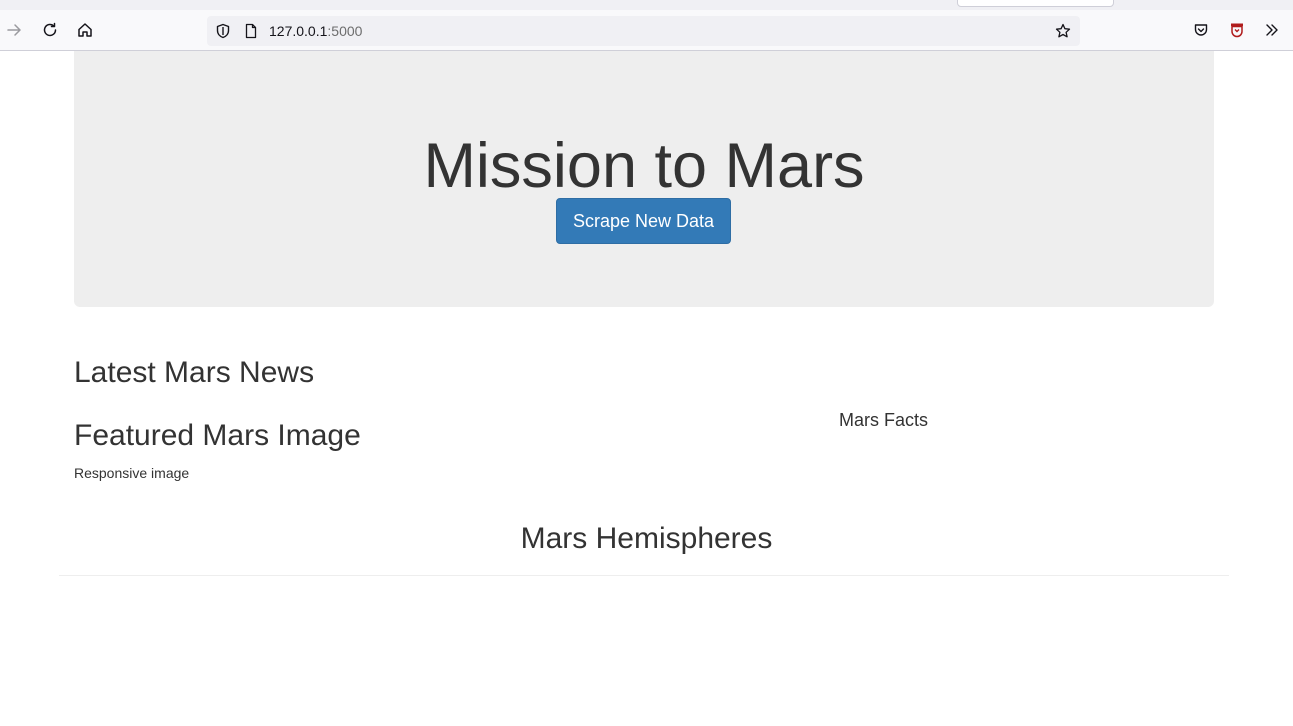  I want to click on hemispheres-heading: Mars Hemispheres, so click(646, 538).